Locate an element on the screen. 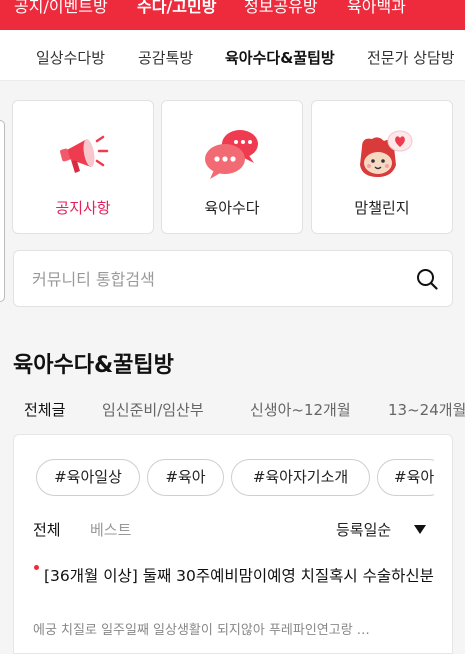  community-search-input is located at coordinates (212, 279).